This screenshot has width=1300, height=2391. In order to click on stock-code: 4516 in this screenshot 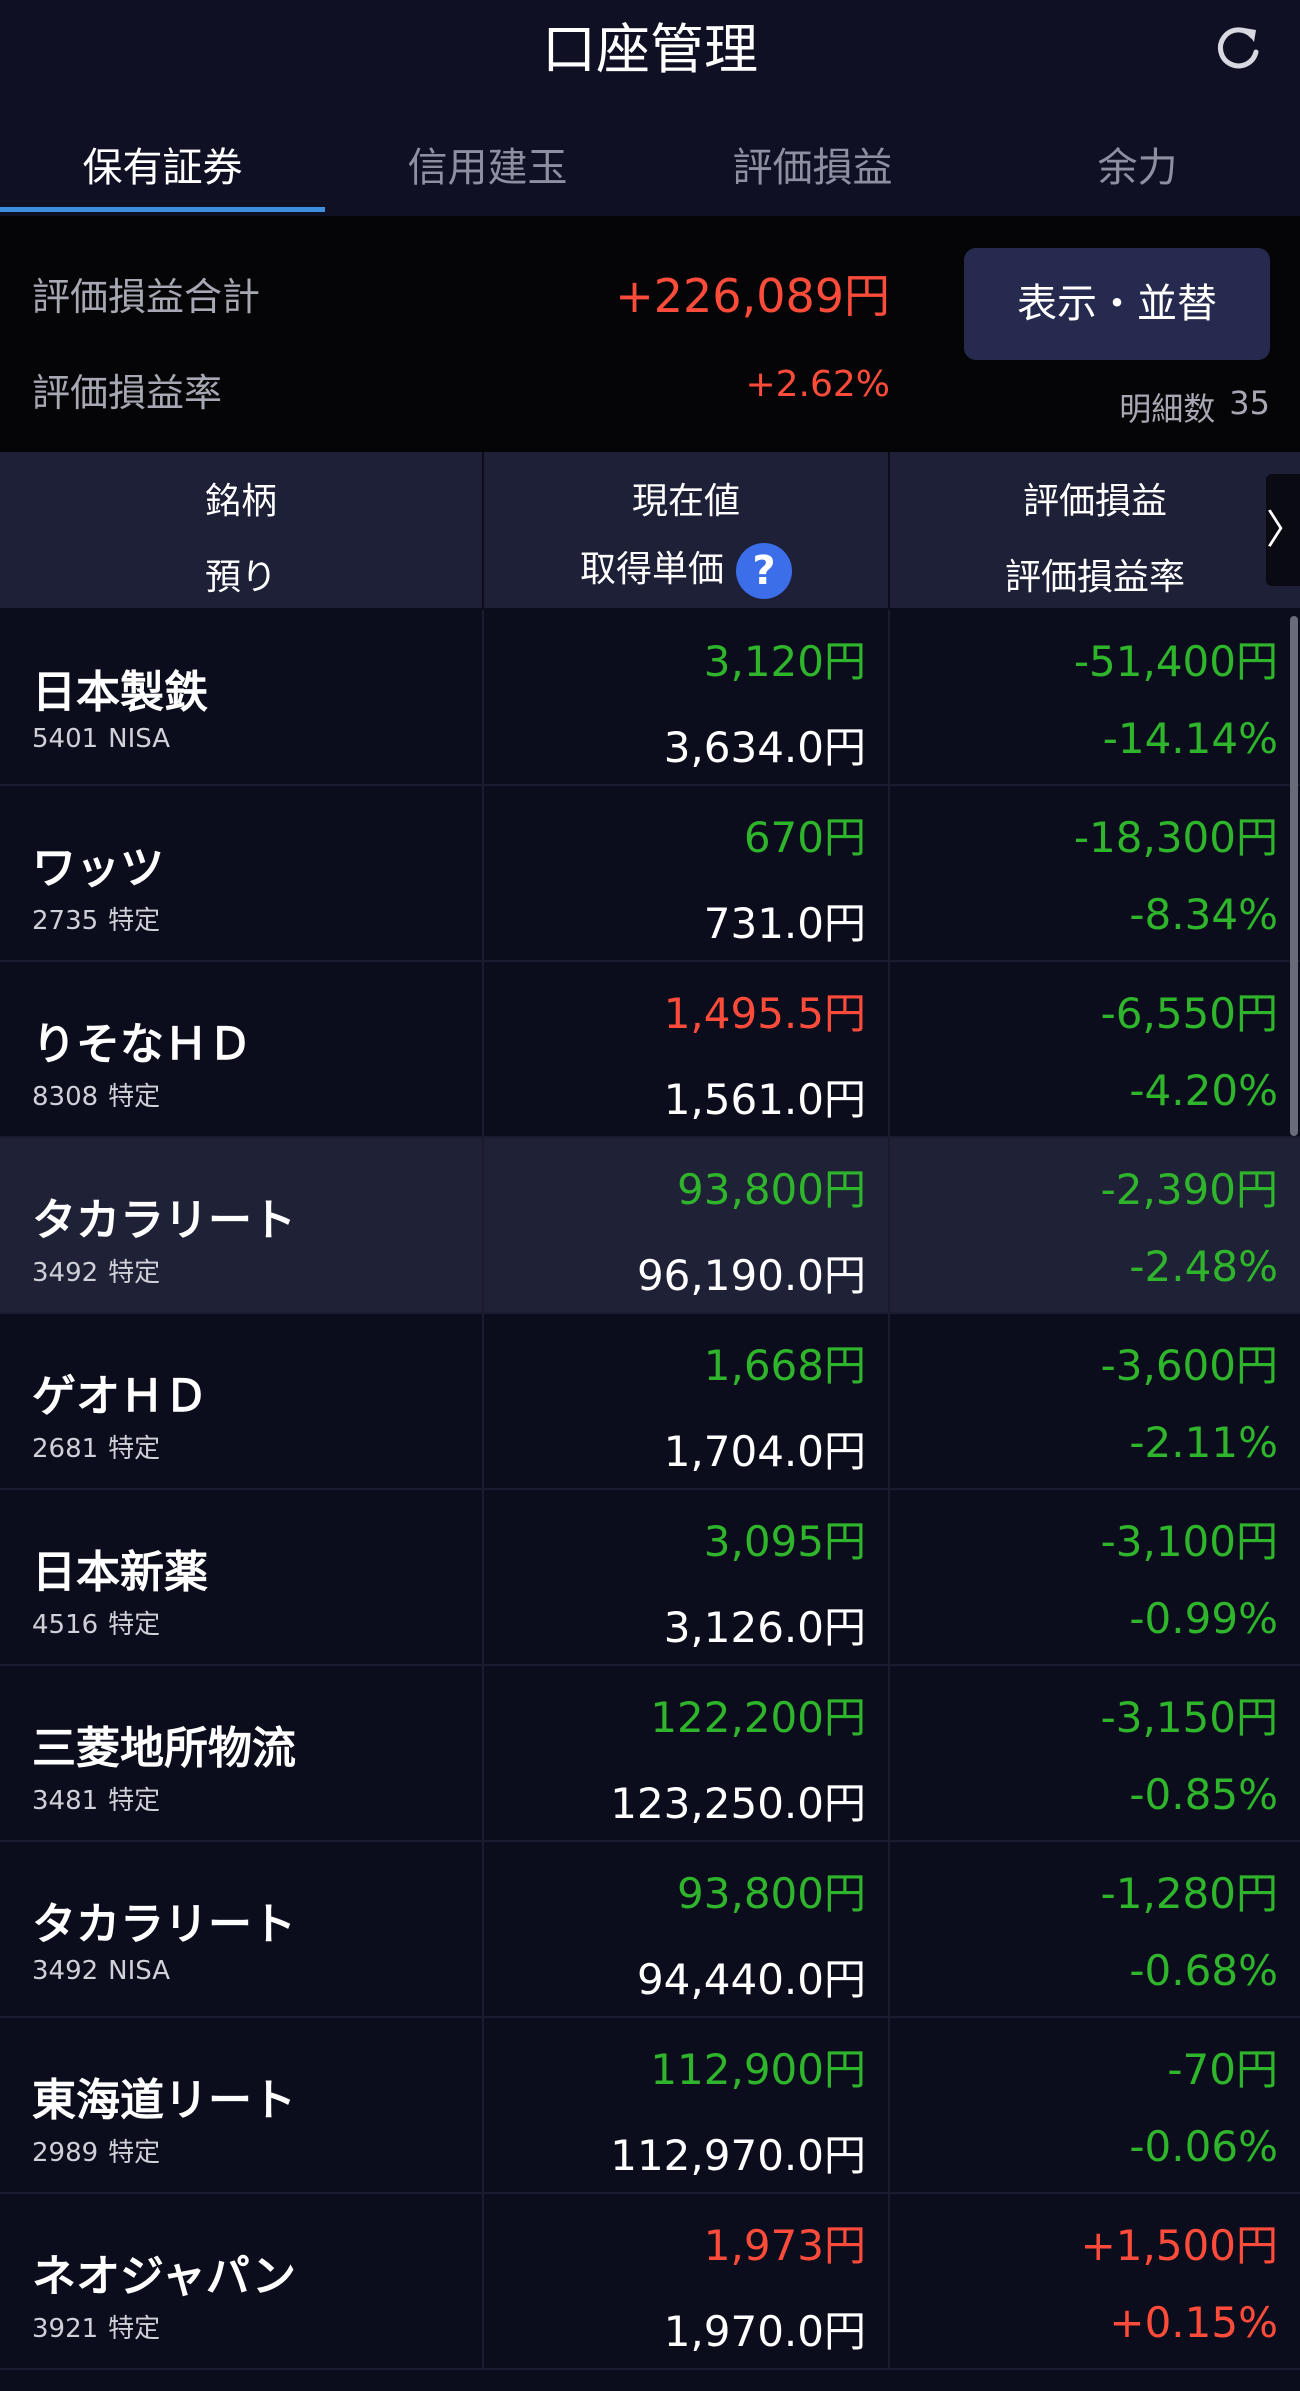, I will do `click(65, 1625)`.